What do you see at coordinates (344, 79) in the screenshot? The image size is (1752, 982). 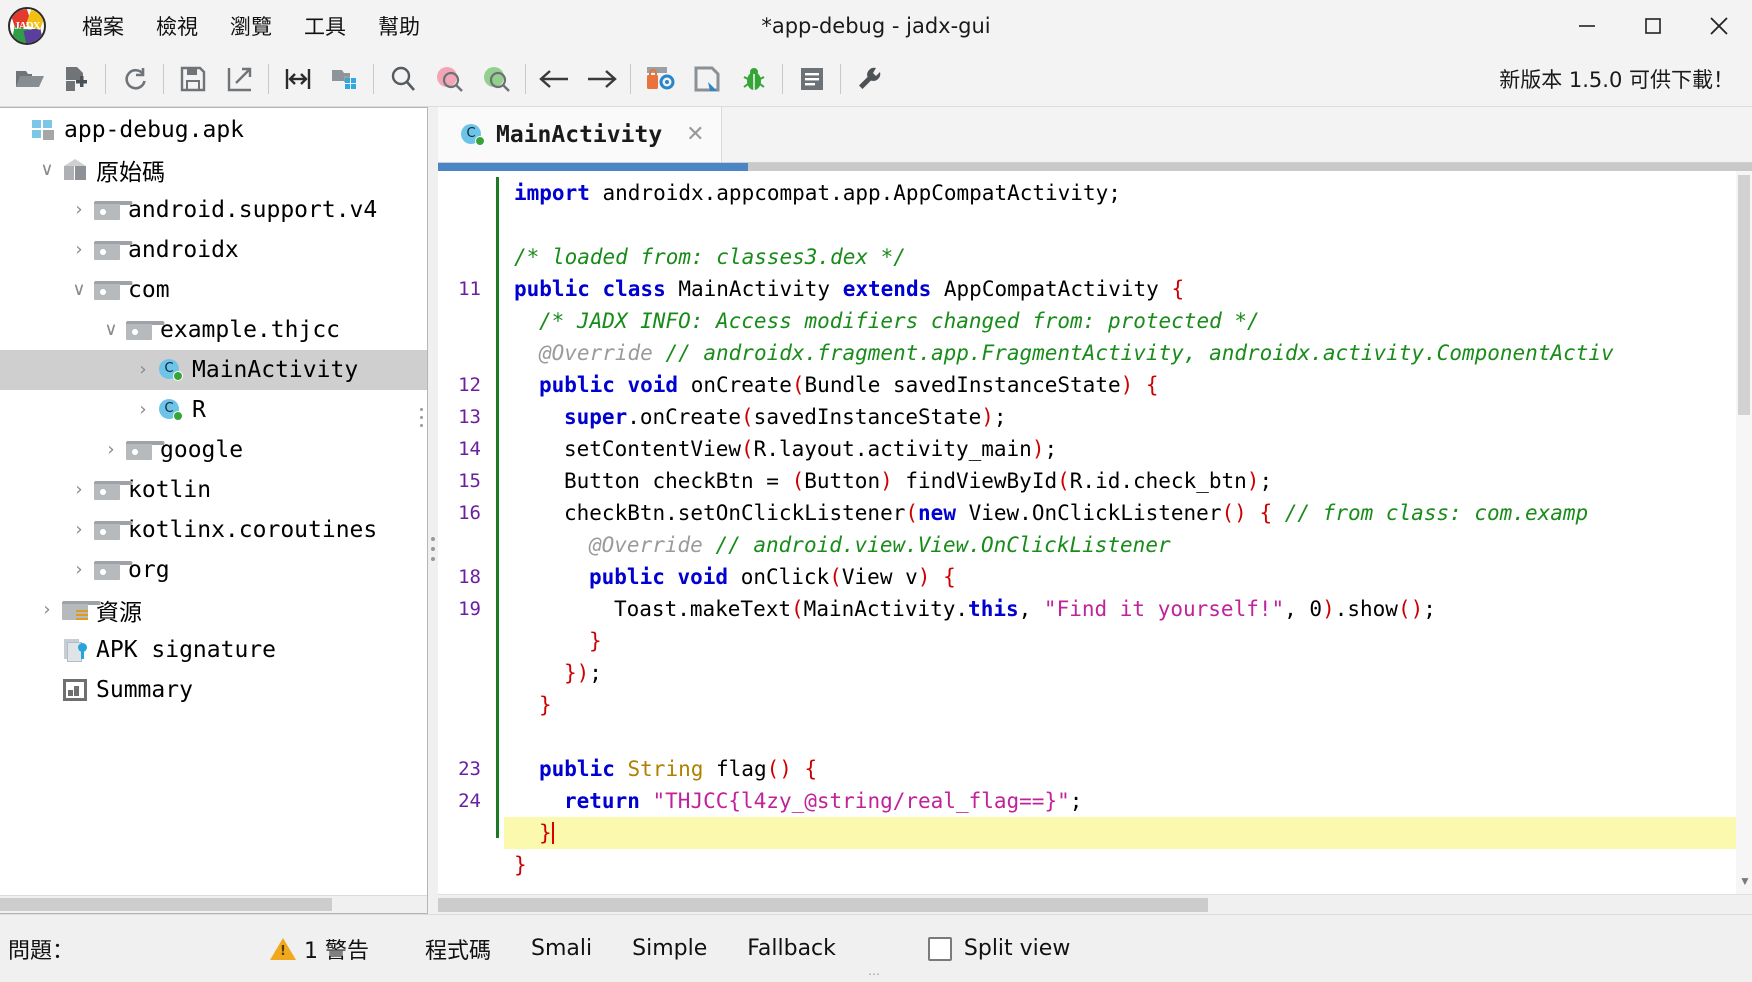 I see `flat-packages-icon` at bounding box center [344, 79].